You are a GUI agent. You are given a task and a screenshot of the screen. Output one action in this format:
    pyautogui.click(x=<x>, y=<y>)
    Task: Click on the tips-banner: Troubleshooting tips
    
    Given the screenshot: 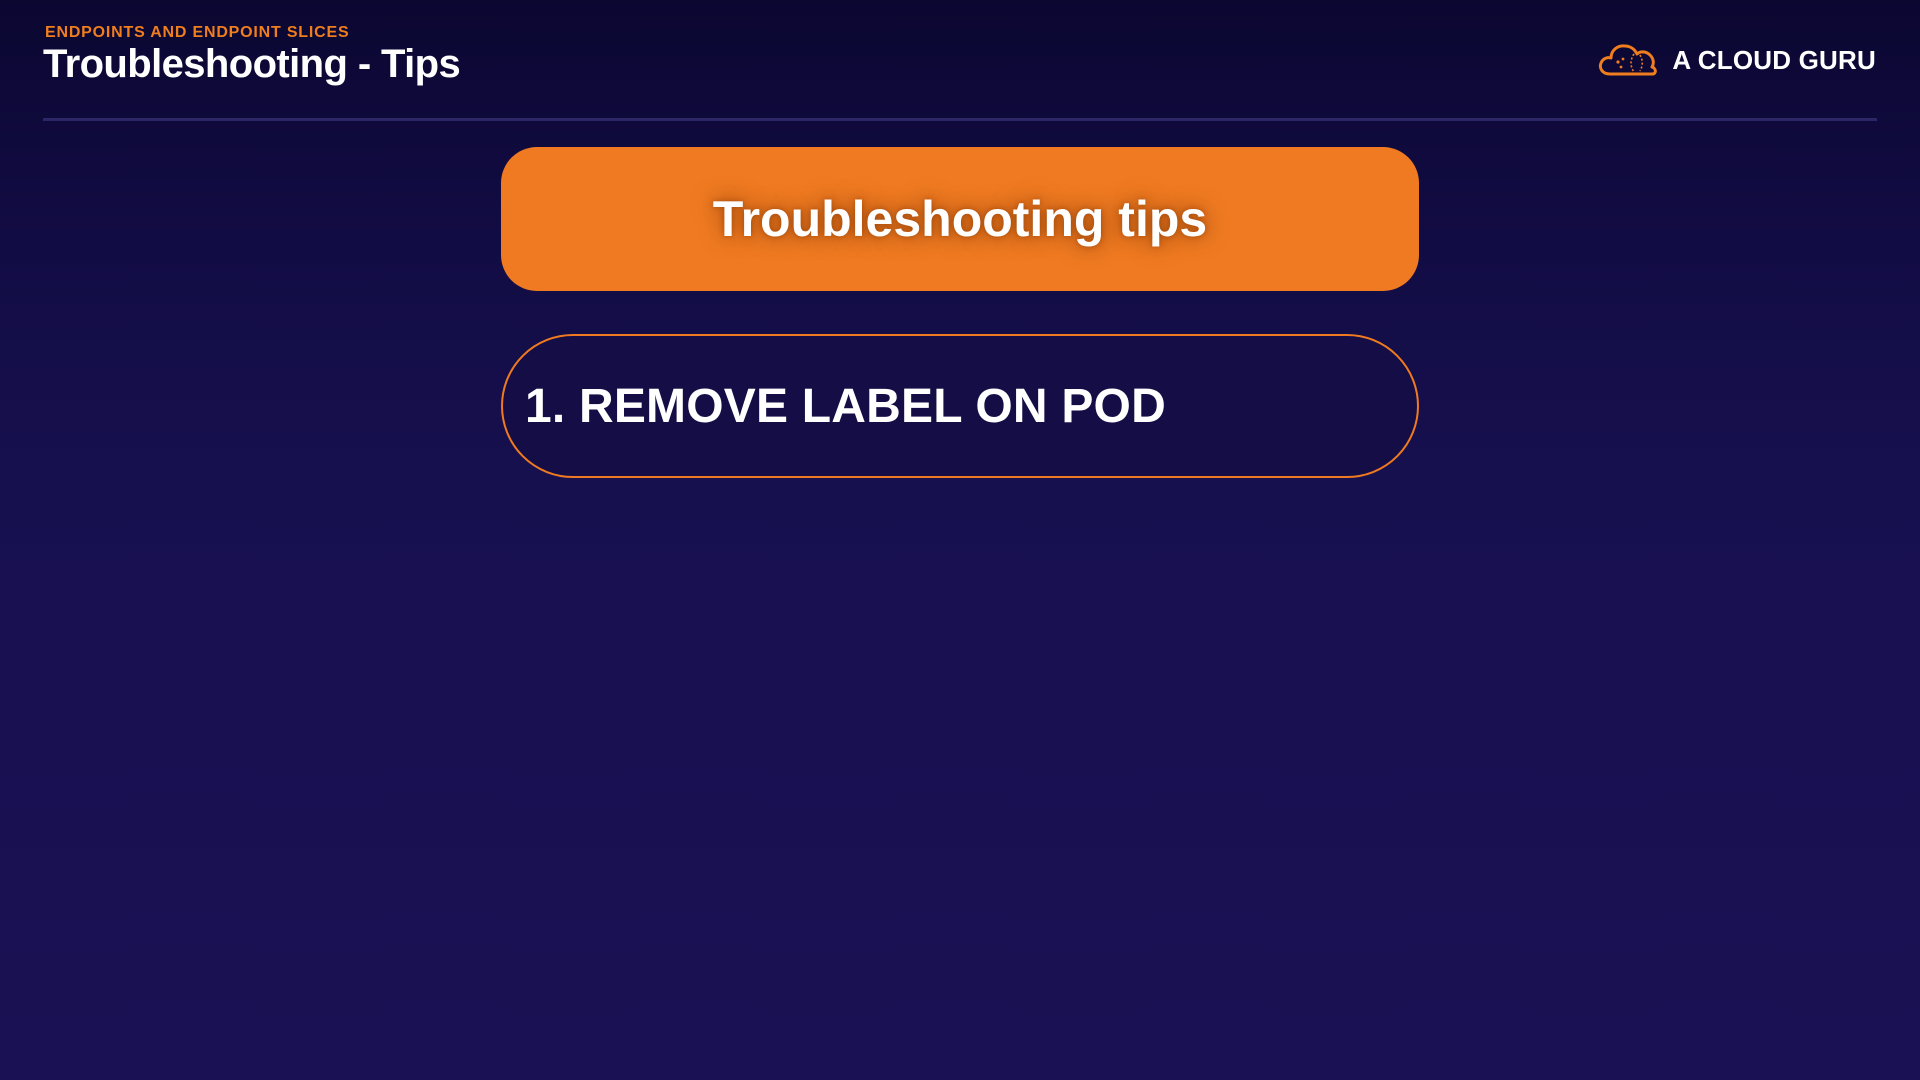 What is the action you would take?
    pyautogui.click(x=960, y=219)
    